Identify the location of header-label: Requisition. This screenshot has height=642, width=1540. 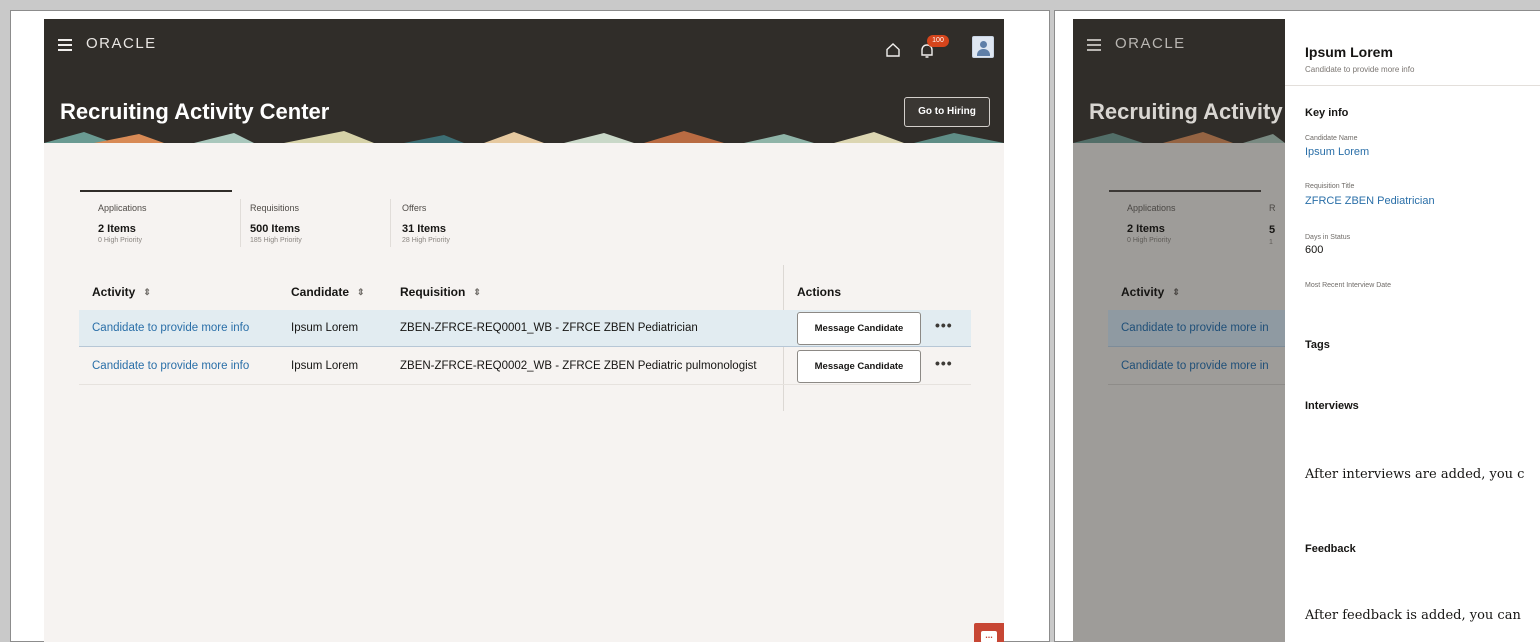
(433, 292).